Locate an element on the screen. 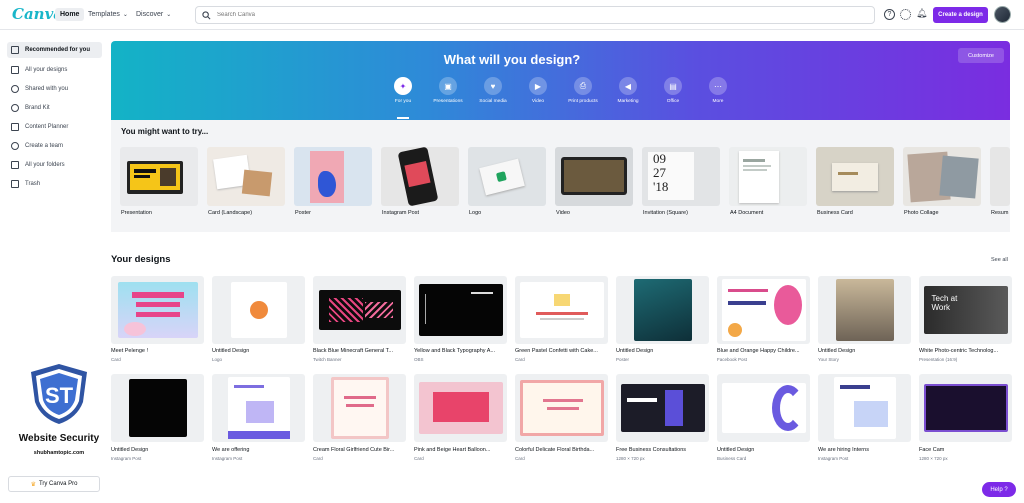 The width and height of the screenshot is (1024, 503). brand-icon is located at coordinates (15, 108).